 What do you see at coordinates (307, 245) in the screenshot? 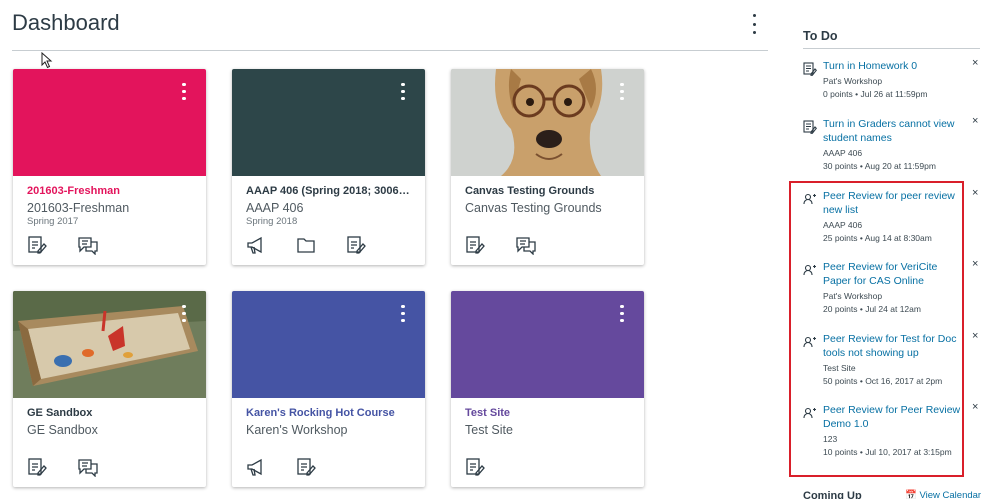
I see `files-icon` at bounding box center [307, 245].